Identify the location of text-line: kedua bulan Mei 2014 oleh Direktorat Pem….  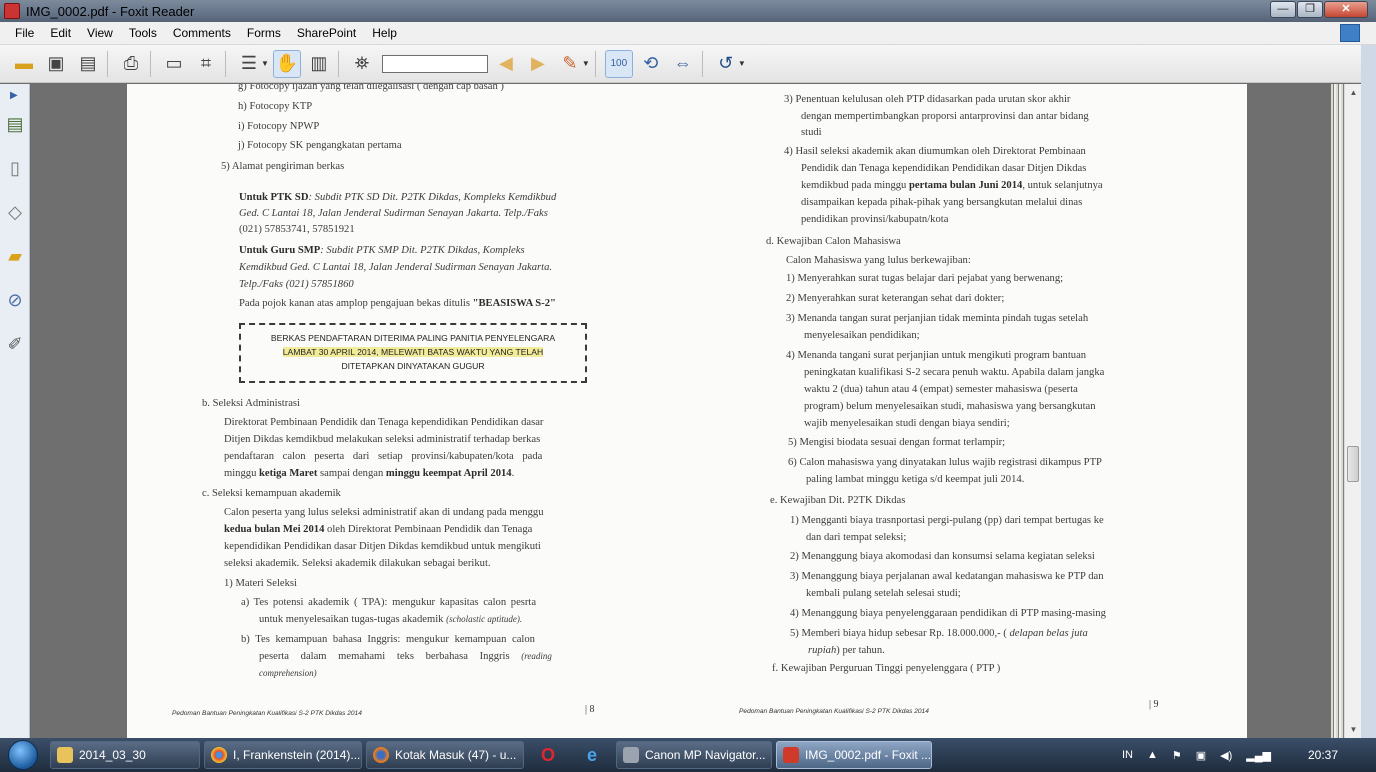
(378, 529).